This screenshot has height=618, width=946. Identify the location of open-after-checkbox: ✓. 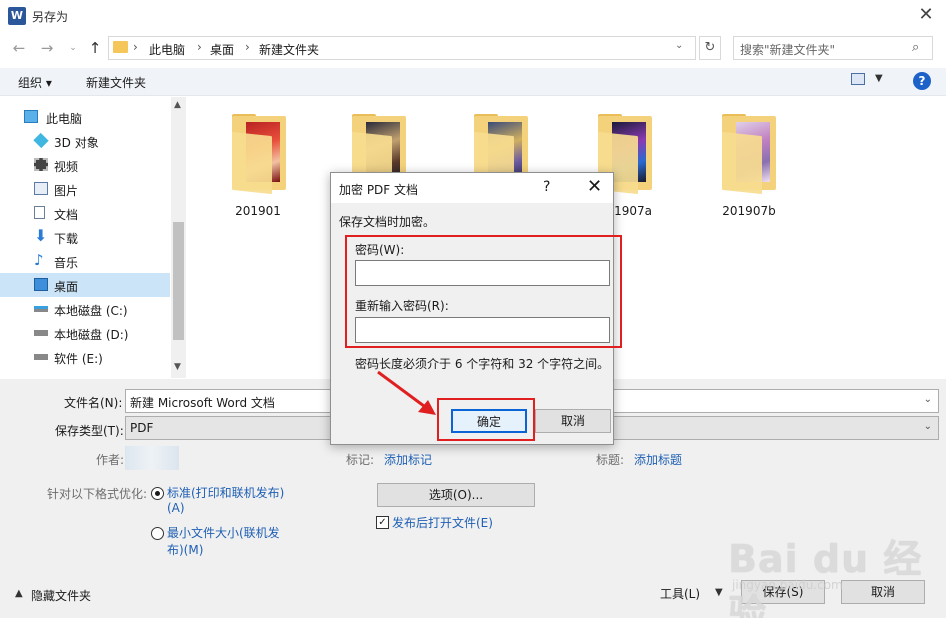
(382, 522).